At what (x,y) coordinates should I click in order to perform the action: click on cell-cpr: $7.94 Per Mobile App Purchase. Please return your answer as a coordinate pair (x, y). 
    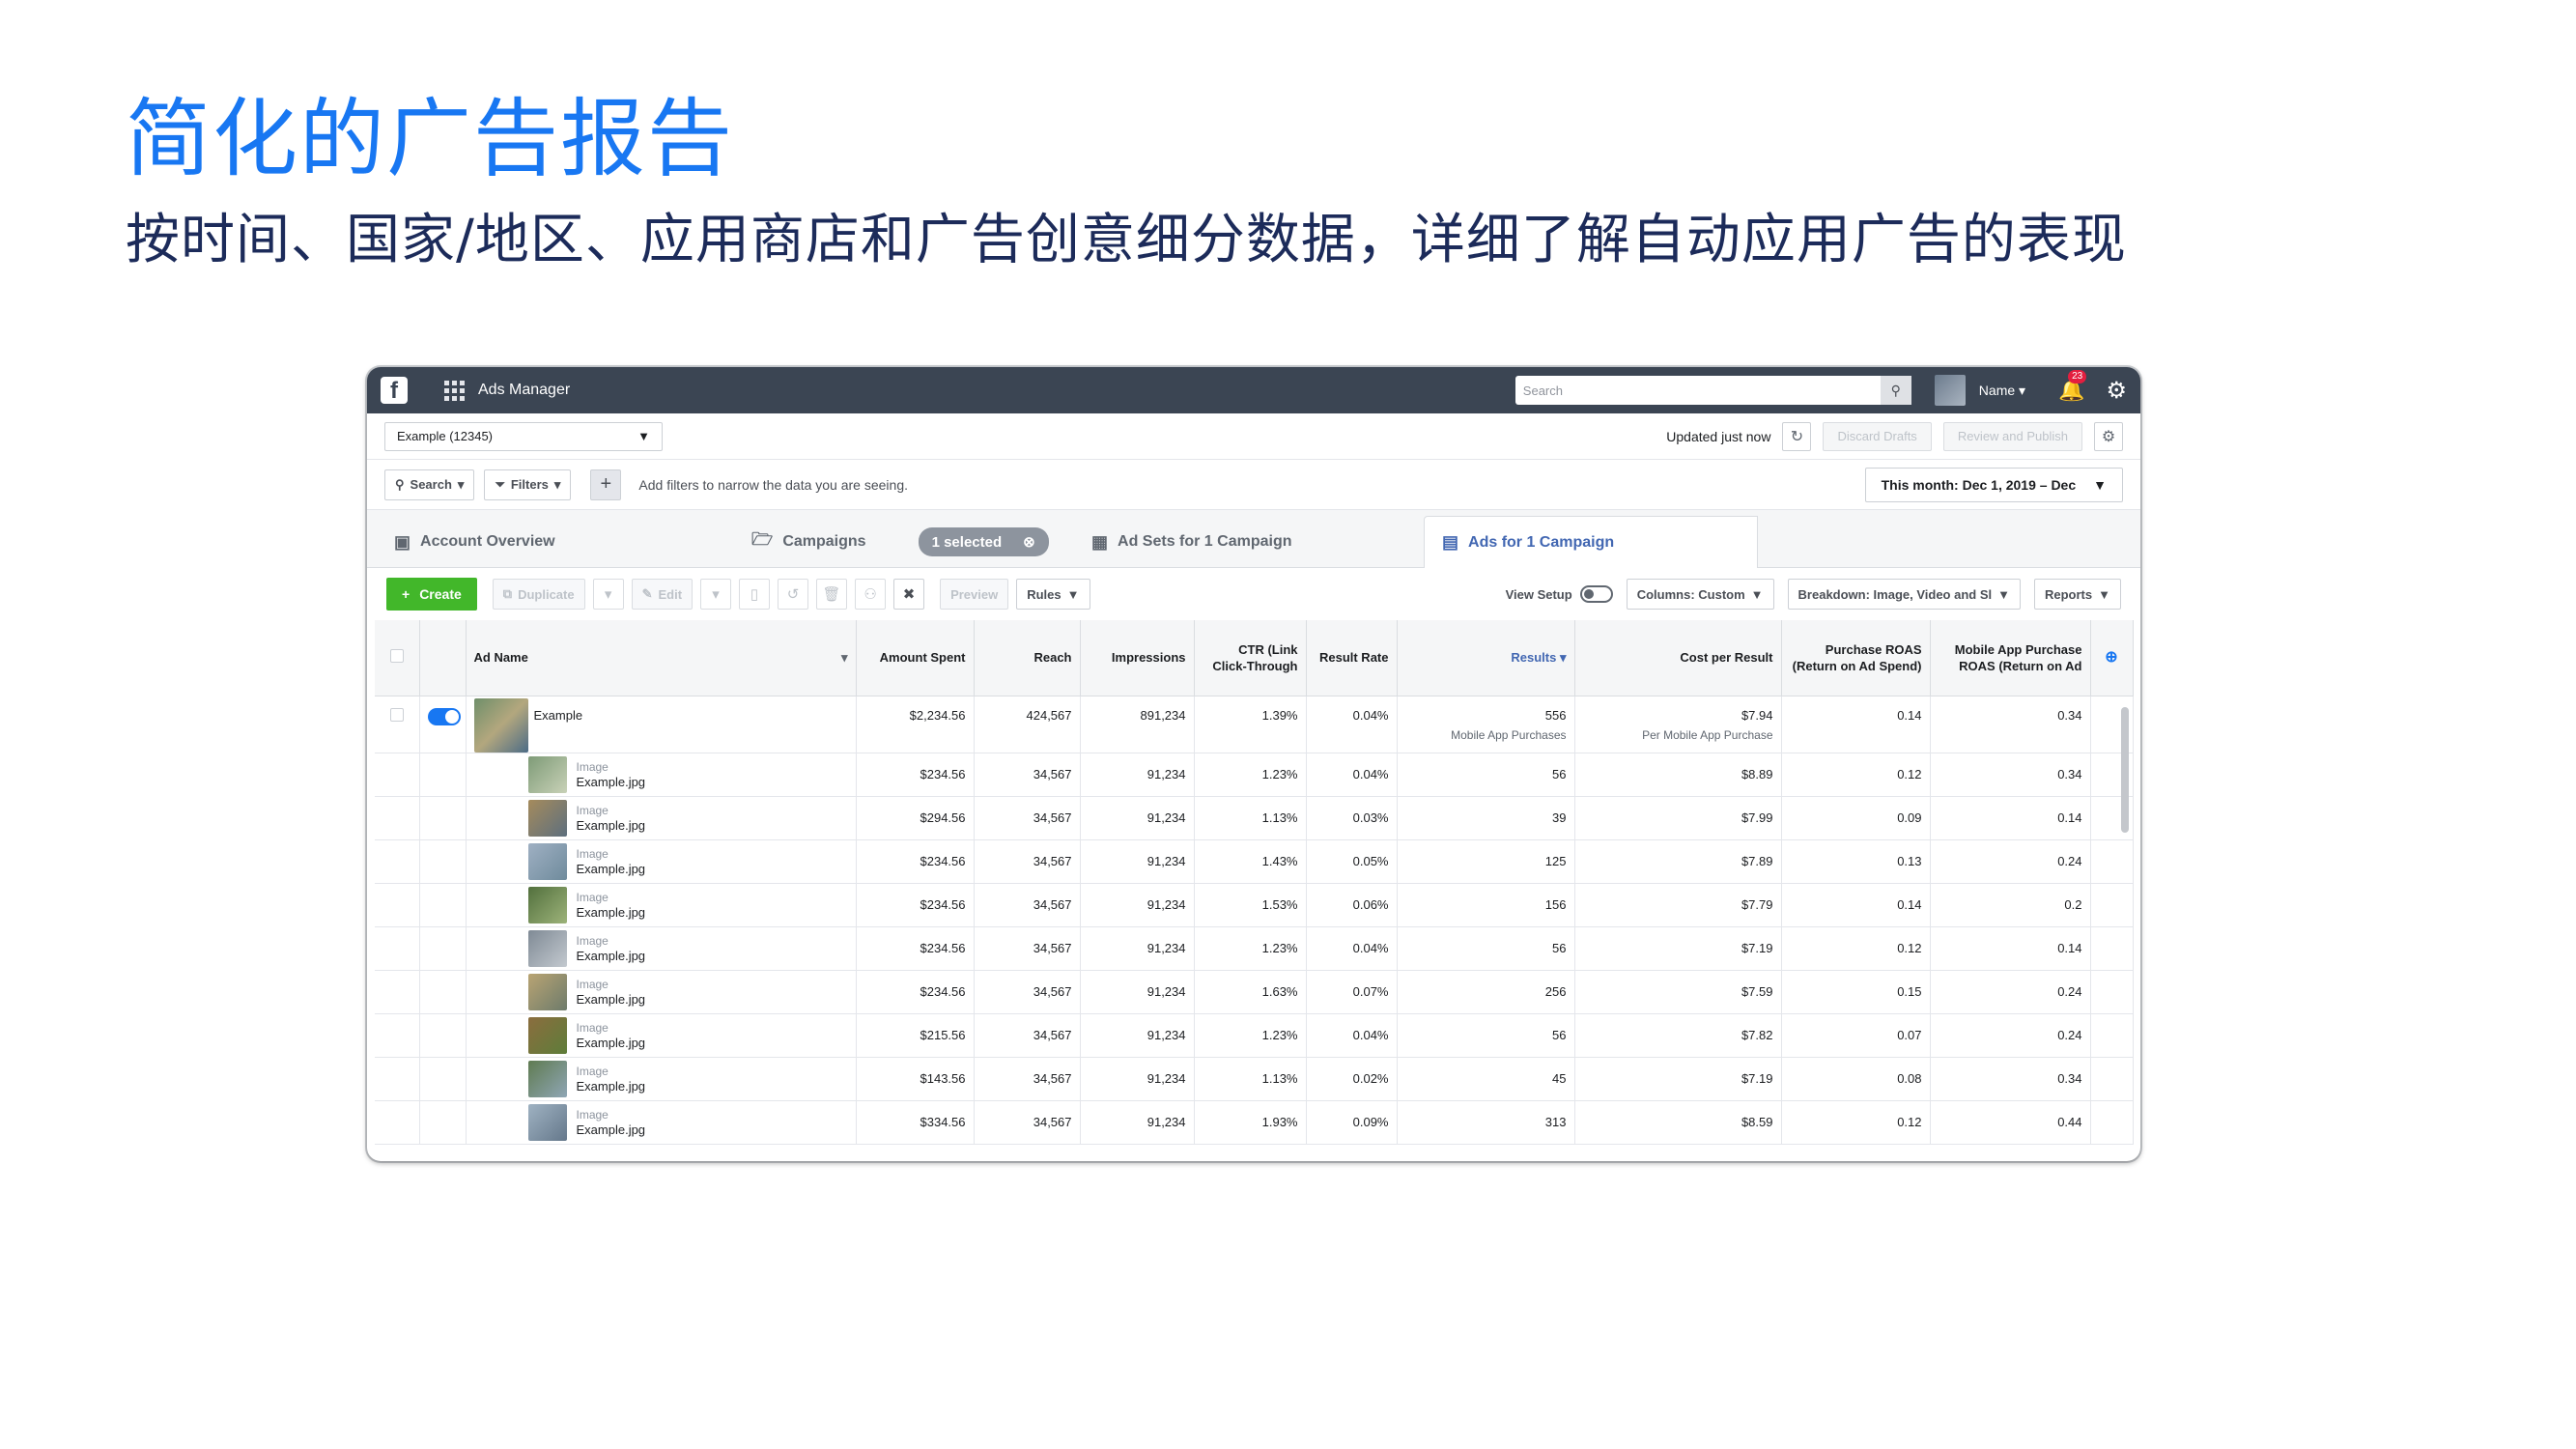
    Looking at the image, I should click on (1678, 724).